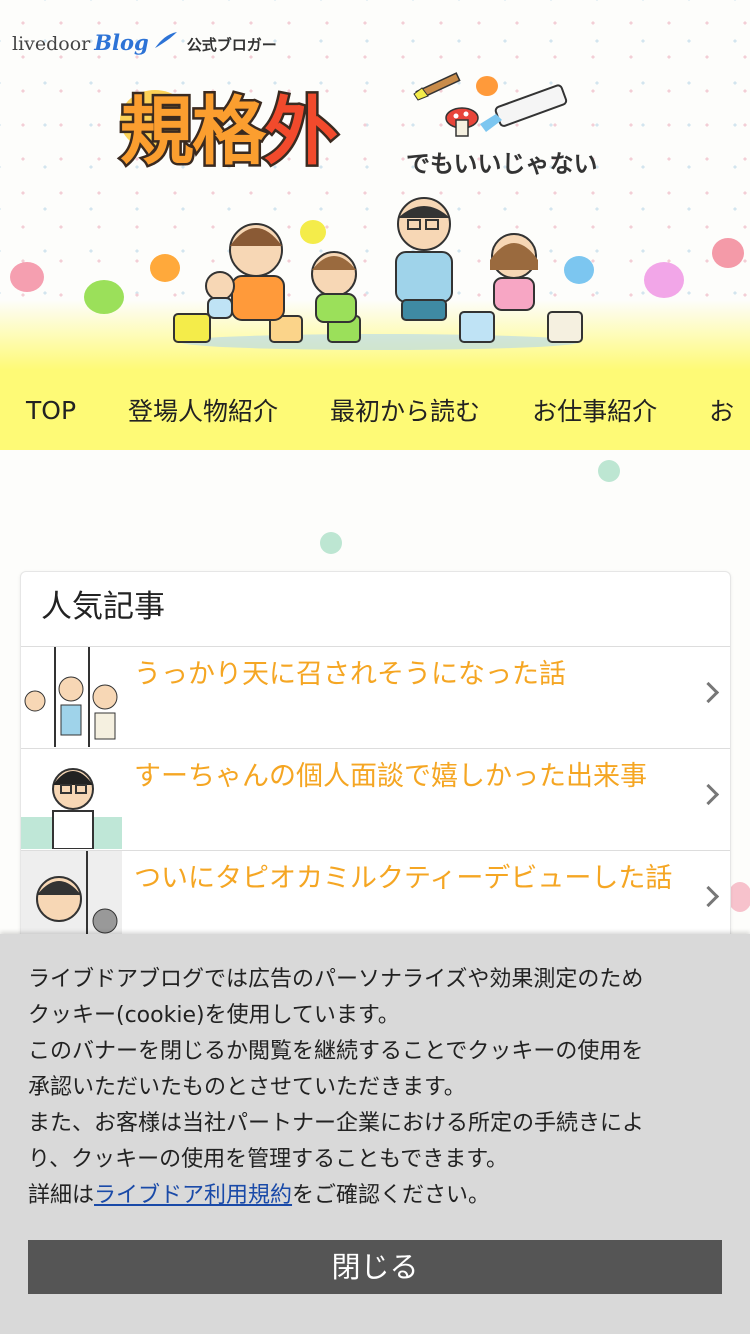 The width and height of the screenshot is (750, 1334). Describe the element at coordinates (336, 1123) in the screenshot. I see `cookie-text-line: また、お客様は当社パートナー企業における所定の手続きによ` at that location.